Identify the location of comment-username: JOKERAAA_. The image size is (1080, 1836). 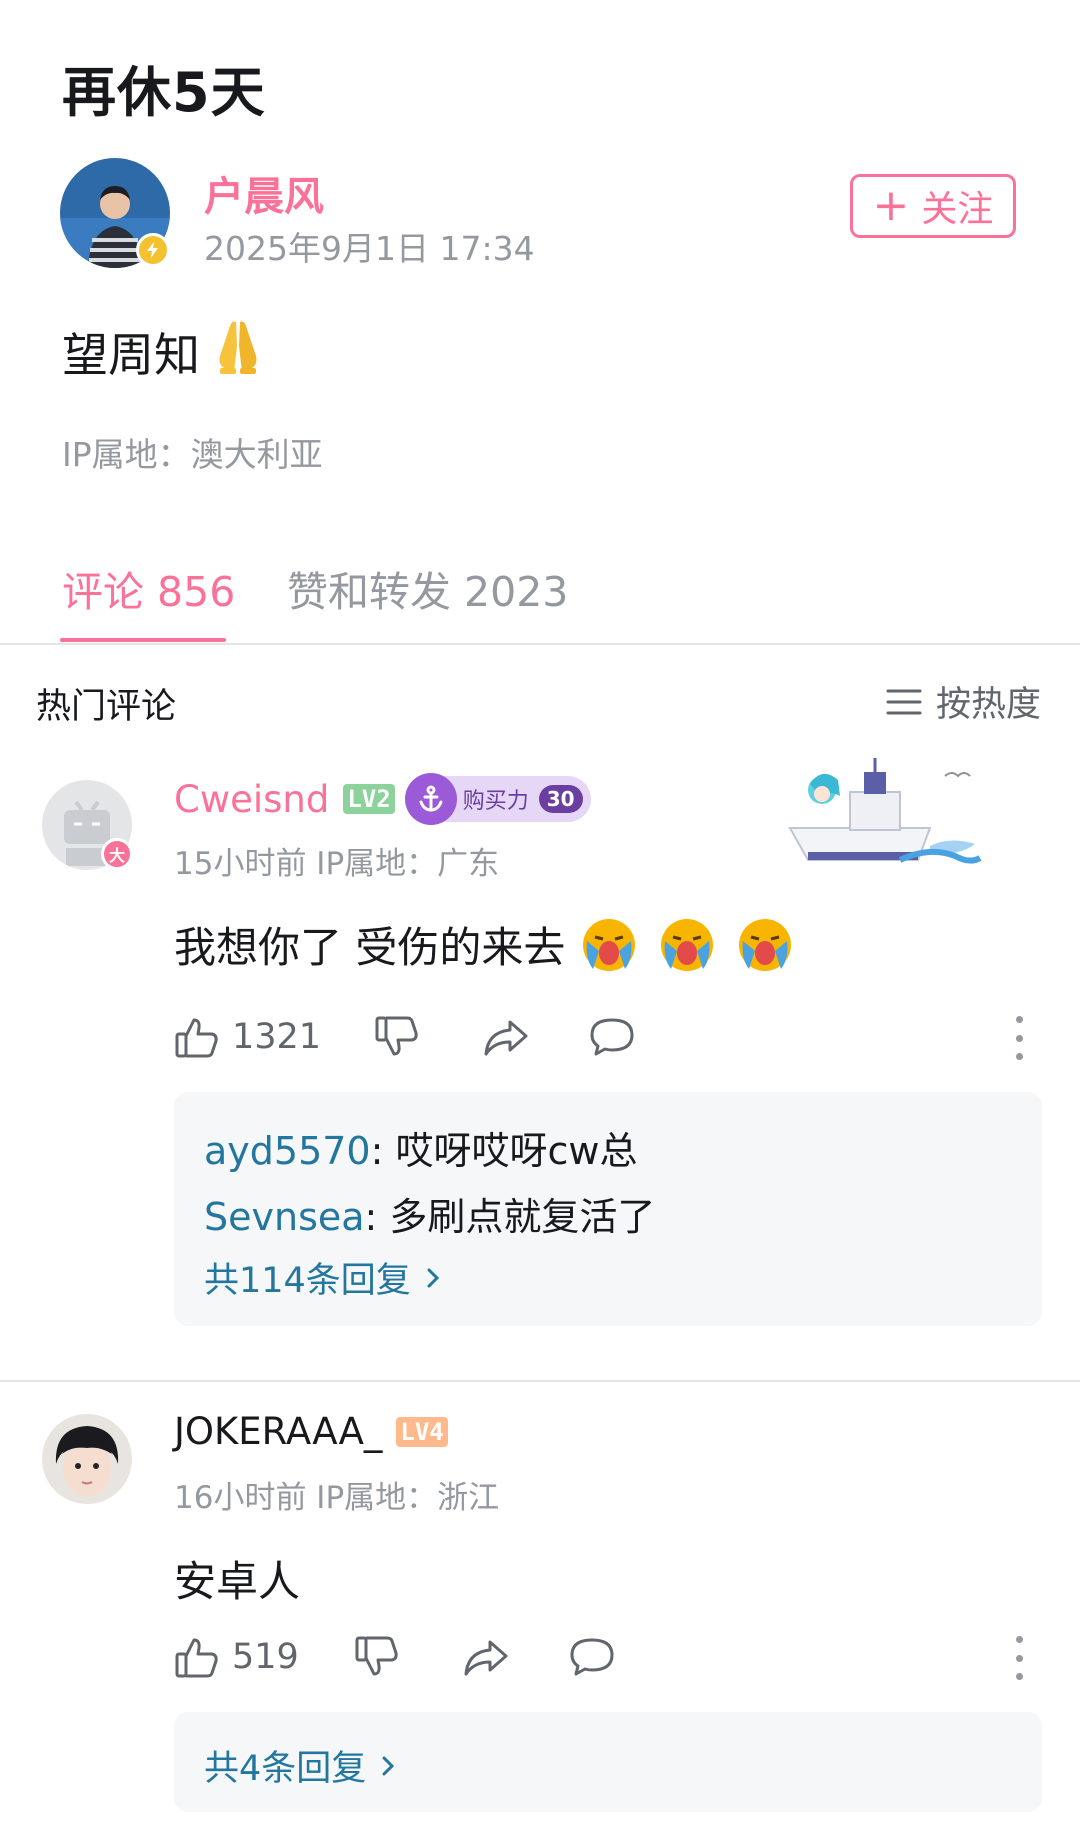
(278, 1431).